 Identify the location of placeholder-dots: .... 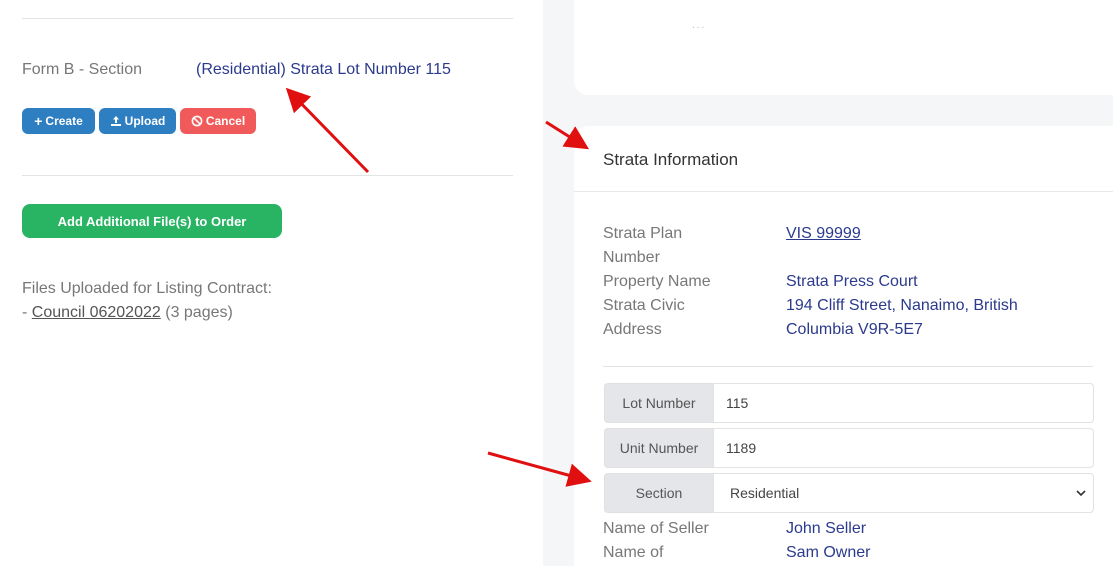
(699, 25).